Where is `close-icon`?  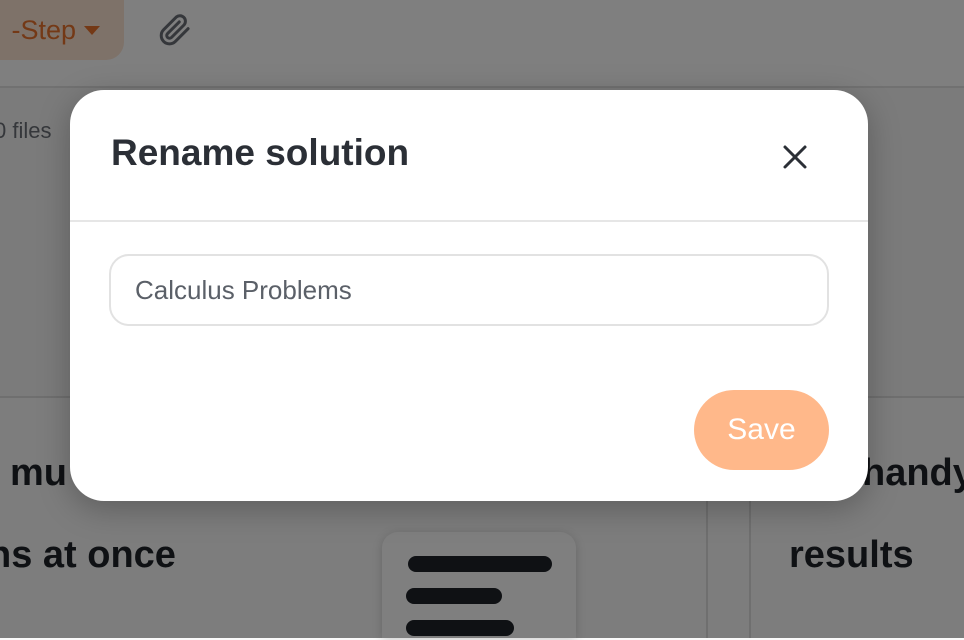
close-icon is located at coordinates (795, 157).